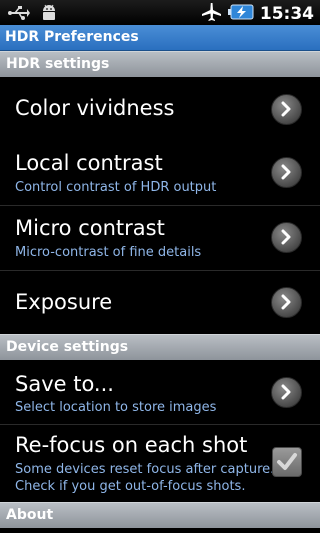 Image resolution: width=320 pixels, height=533 pixels. Describe the element at coordinates (211, 14) in the screenshot. I see `airplane-mode-icon` at that location.